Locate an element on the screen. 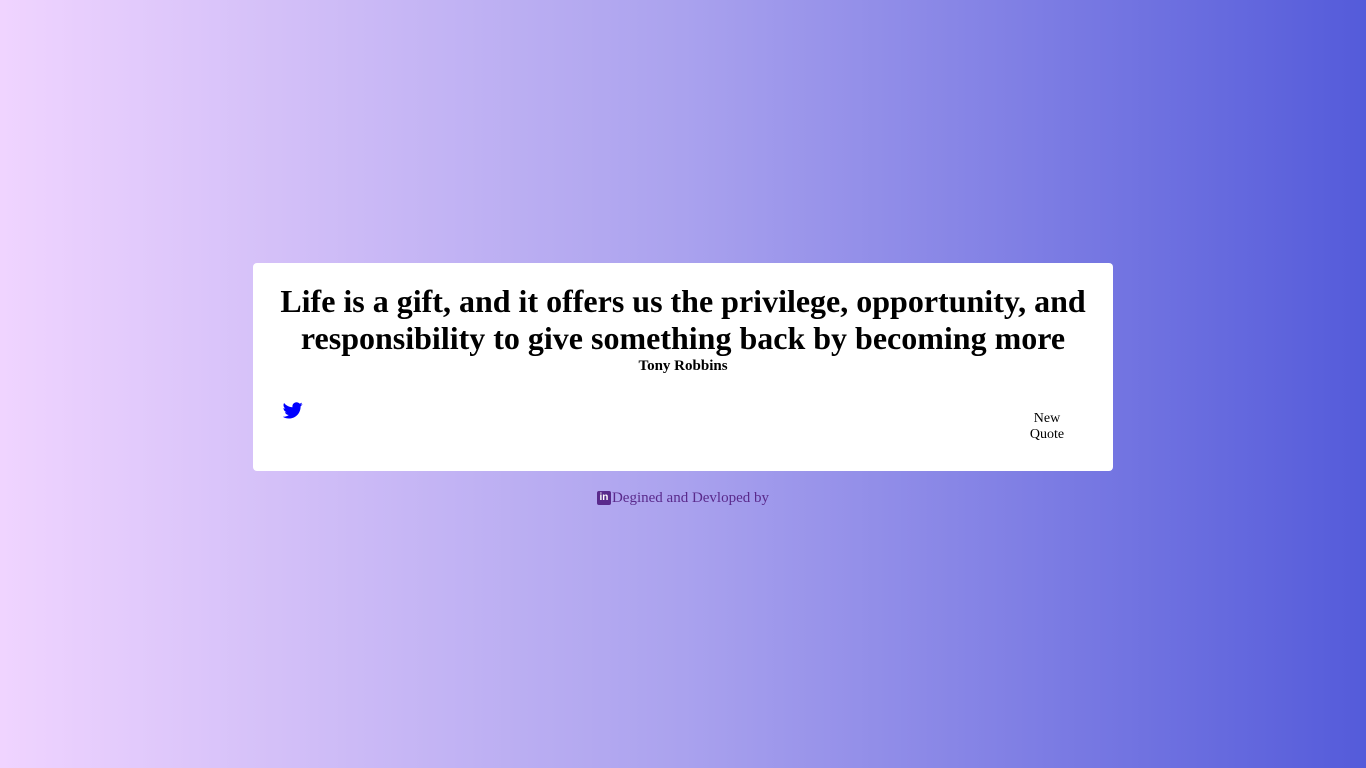  footer-text: Degined and Devloped by is located at coordinates (690, 498).